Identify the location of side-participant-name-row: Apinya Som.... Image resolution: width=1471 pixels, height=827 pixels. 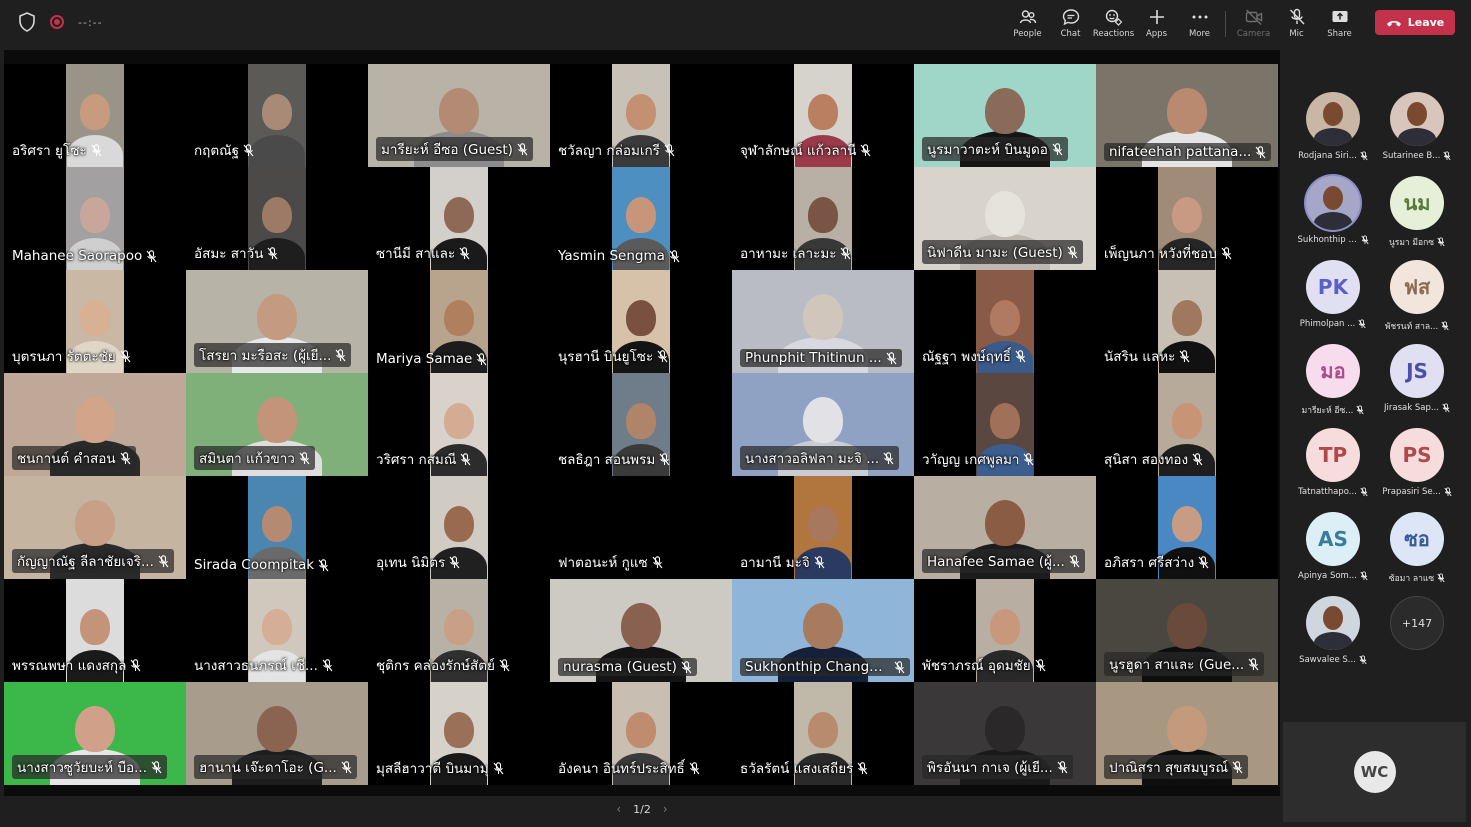
(1333, 576).